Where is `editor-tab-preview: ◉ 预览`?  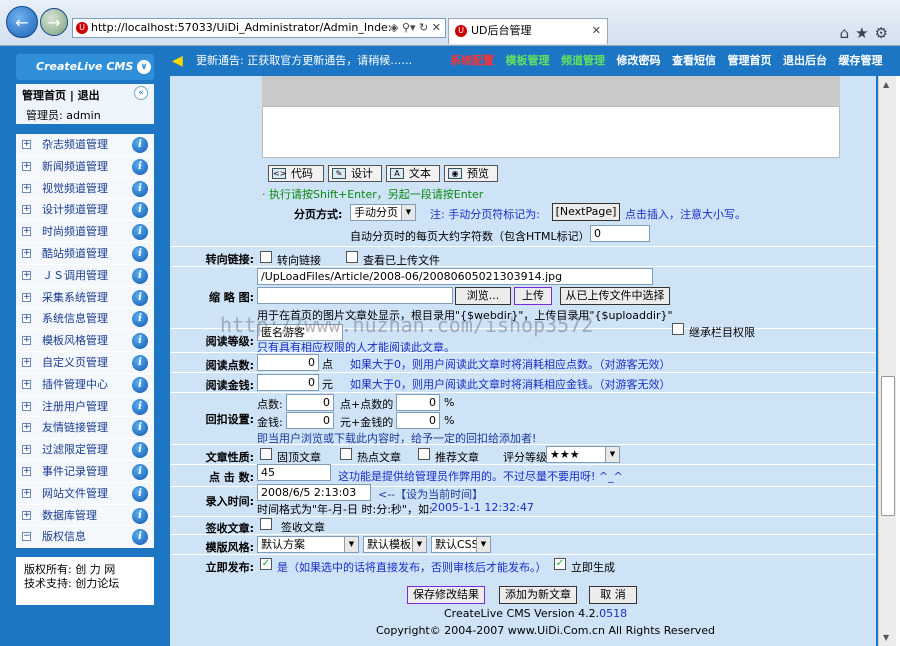
editor-tab-preview: ◉ 预览 is located at coordinates (471, 173).